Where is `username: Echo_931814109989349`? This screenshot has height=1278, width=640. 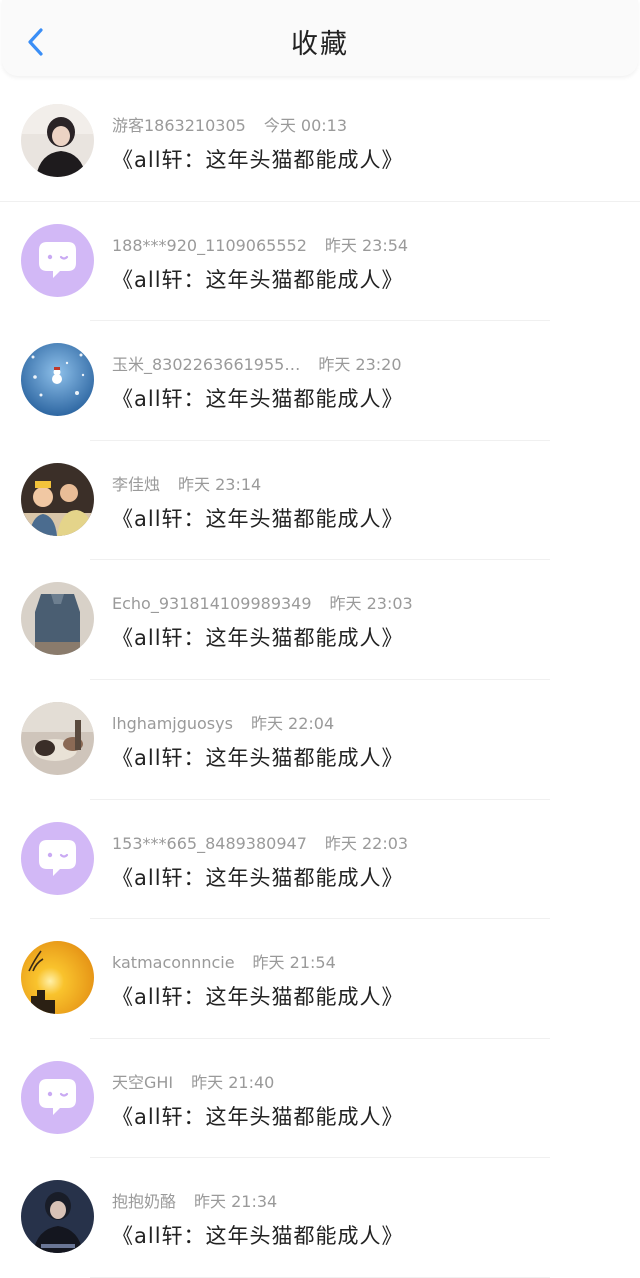
username: Echo_931814109989349 is located at coordinates (212, 603).